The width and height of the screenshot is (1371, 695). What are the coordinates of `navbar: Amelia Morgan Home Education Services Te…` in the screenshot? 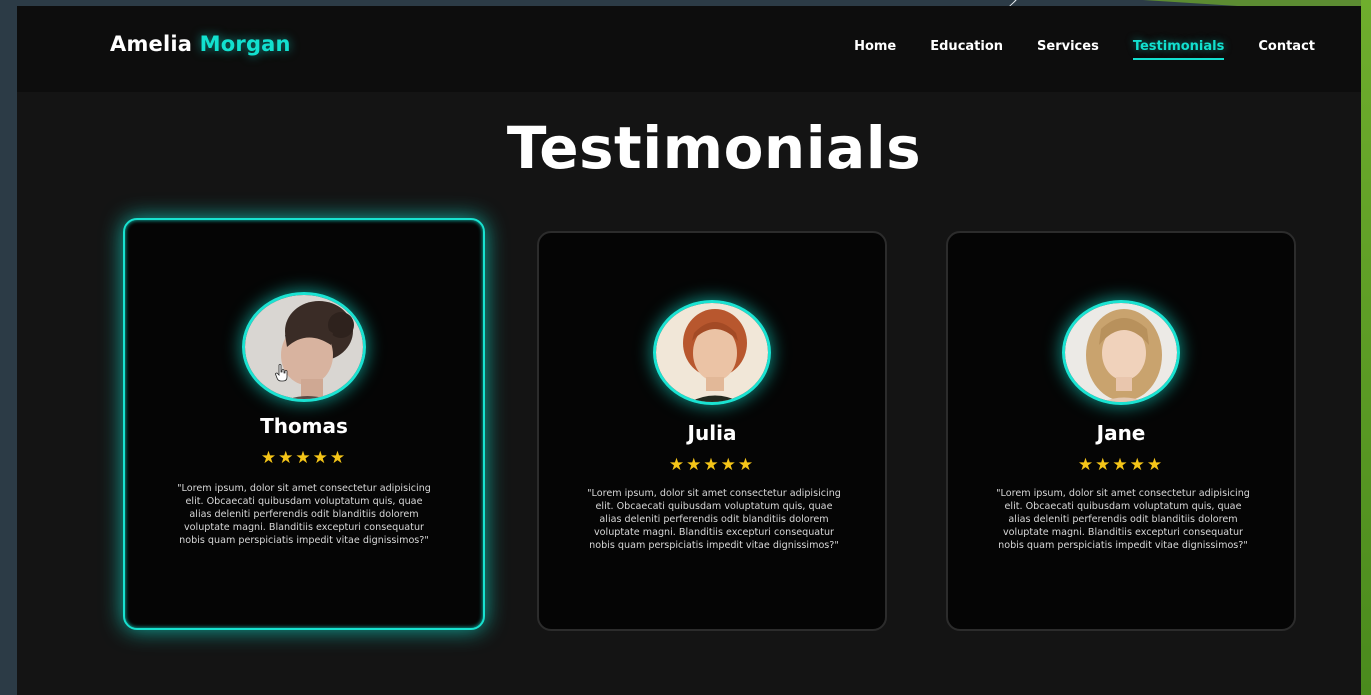 It's located at (689, 49).